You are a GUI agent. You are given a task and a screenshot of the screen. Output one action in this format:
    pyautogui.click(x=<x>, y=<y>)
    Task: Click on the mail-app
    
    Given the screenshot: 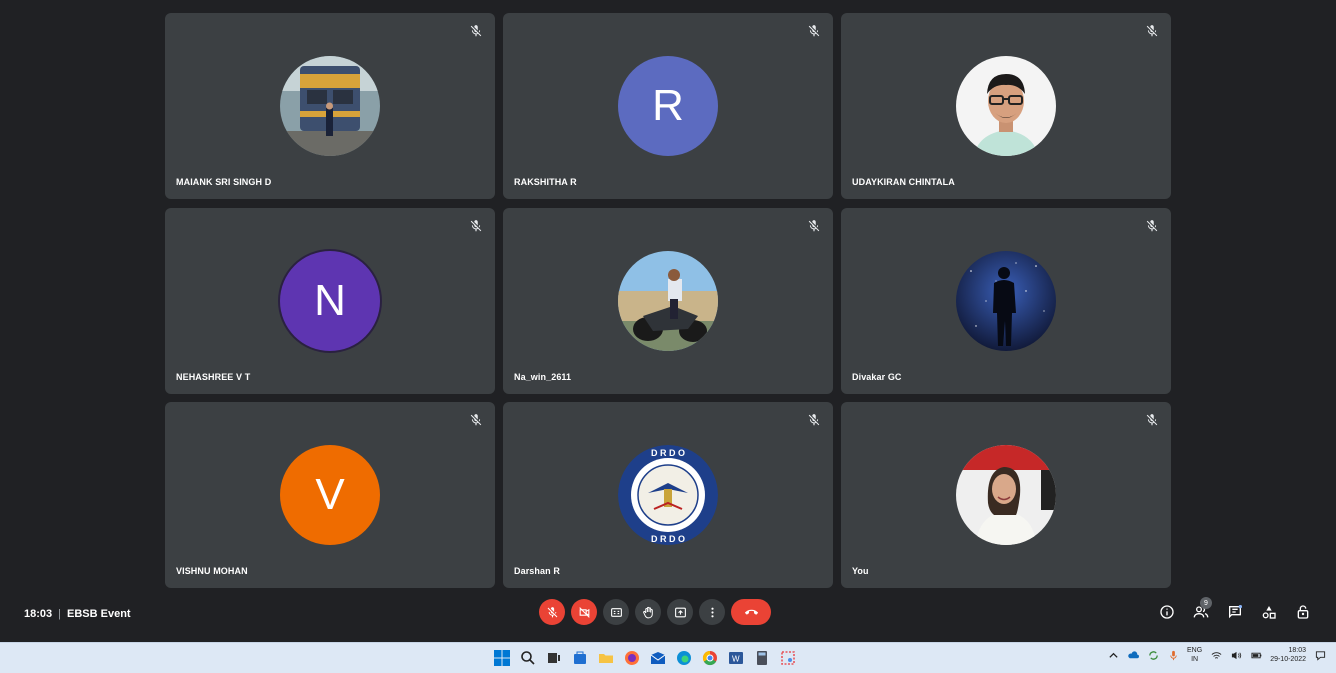 What is the action you would take?
    pyautogui.click(x=658, y=658)
    